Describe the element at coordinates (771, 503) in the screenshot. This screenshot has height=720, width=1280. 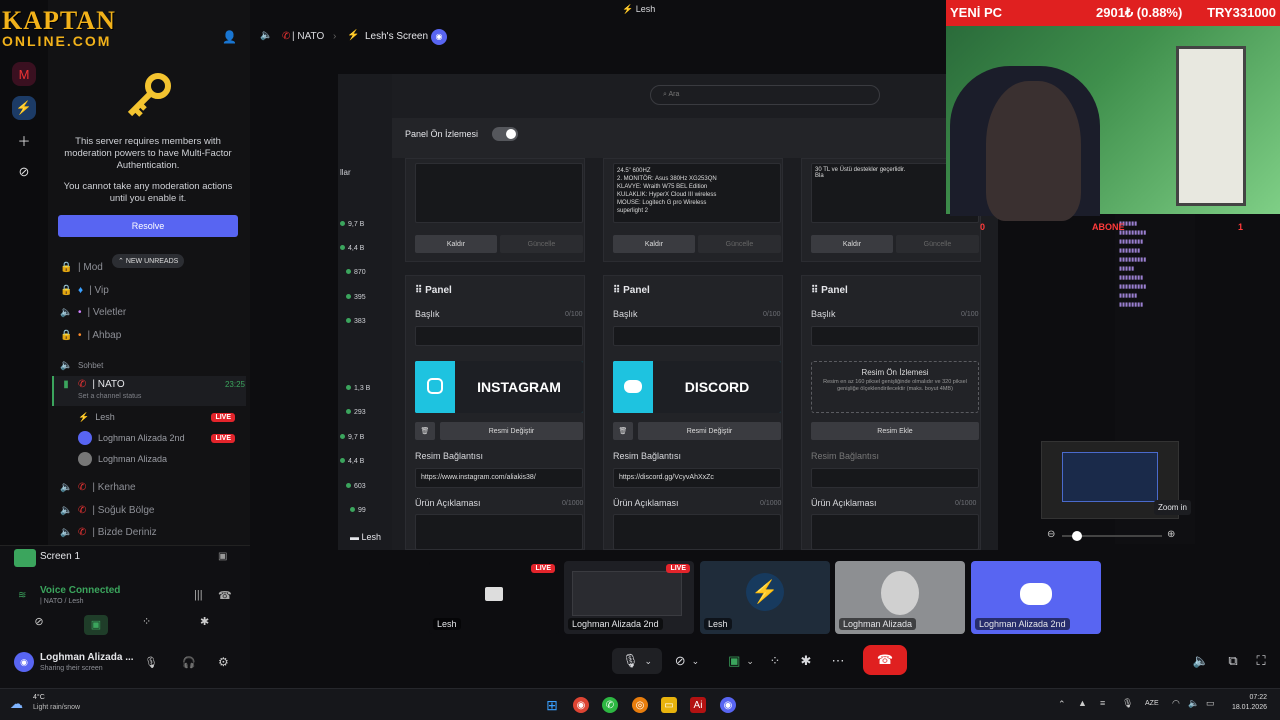
I see `char-count: 0/1000` at that location.